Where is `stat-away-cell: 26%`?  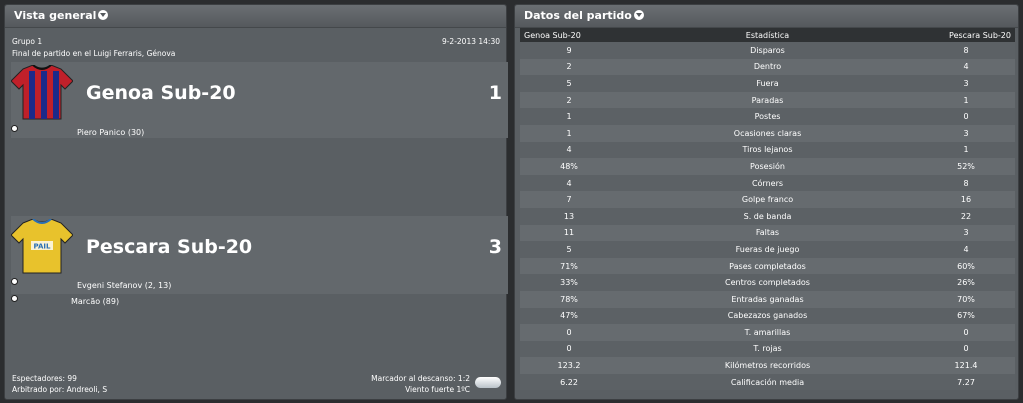
stat-away-cell: 26% is located at coordinates (966, 282).